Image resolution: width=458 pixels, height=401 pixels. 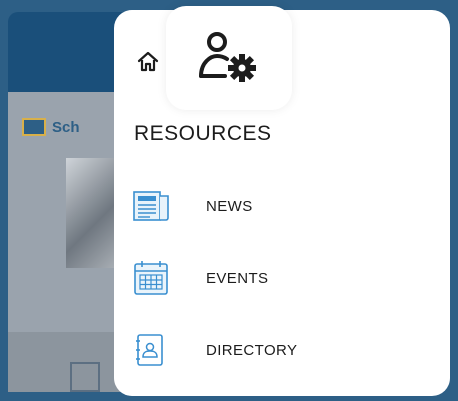 I want to click on menu-item-events-label: EVENTS, so click(x=237, y=278).